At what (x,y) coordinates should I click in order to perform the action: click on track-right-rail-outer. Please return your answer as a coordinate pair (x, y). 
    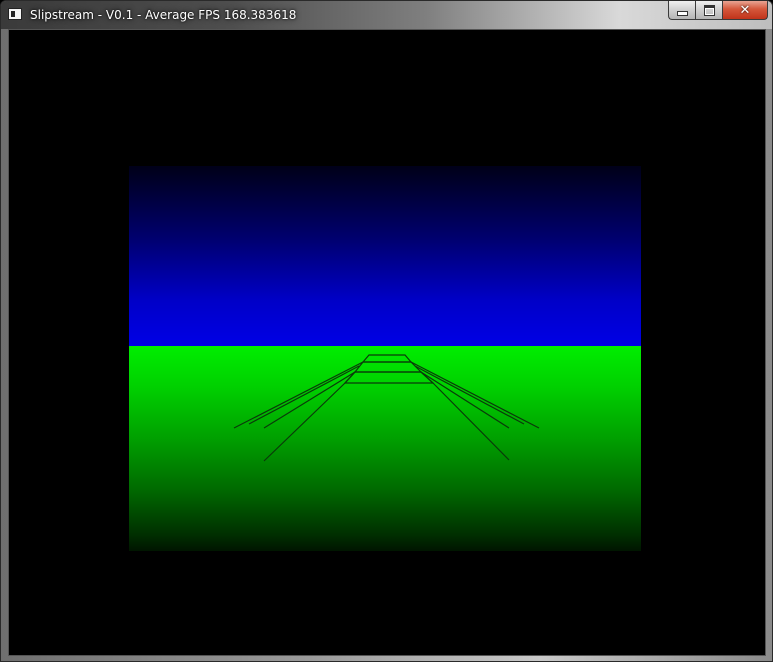
    Looking at the image, I should click on (475, 395).